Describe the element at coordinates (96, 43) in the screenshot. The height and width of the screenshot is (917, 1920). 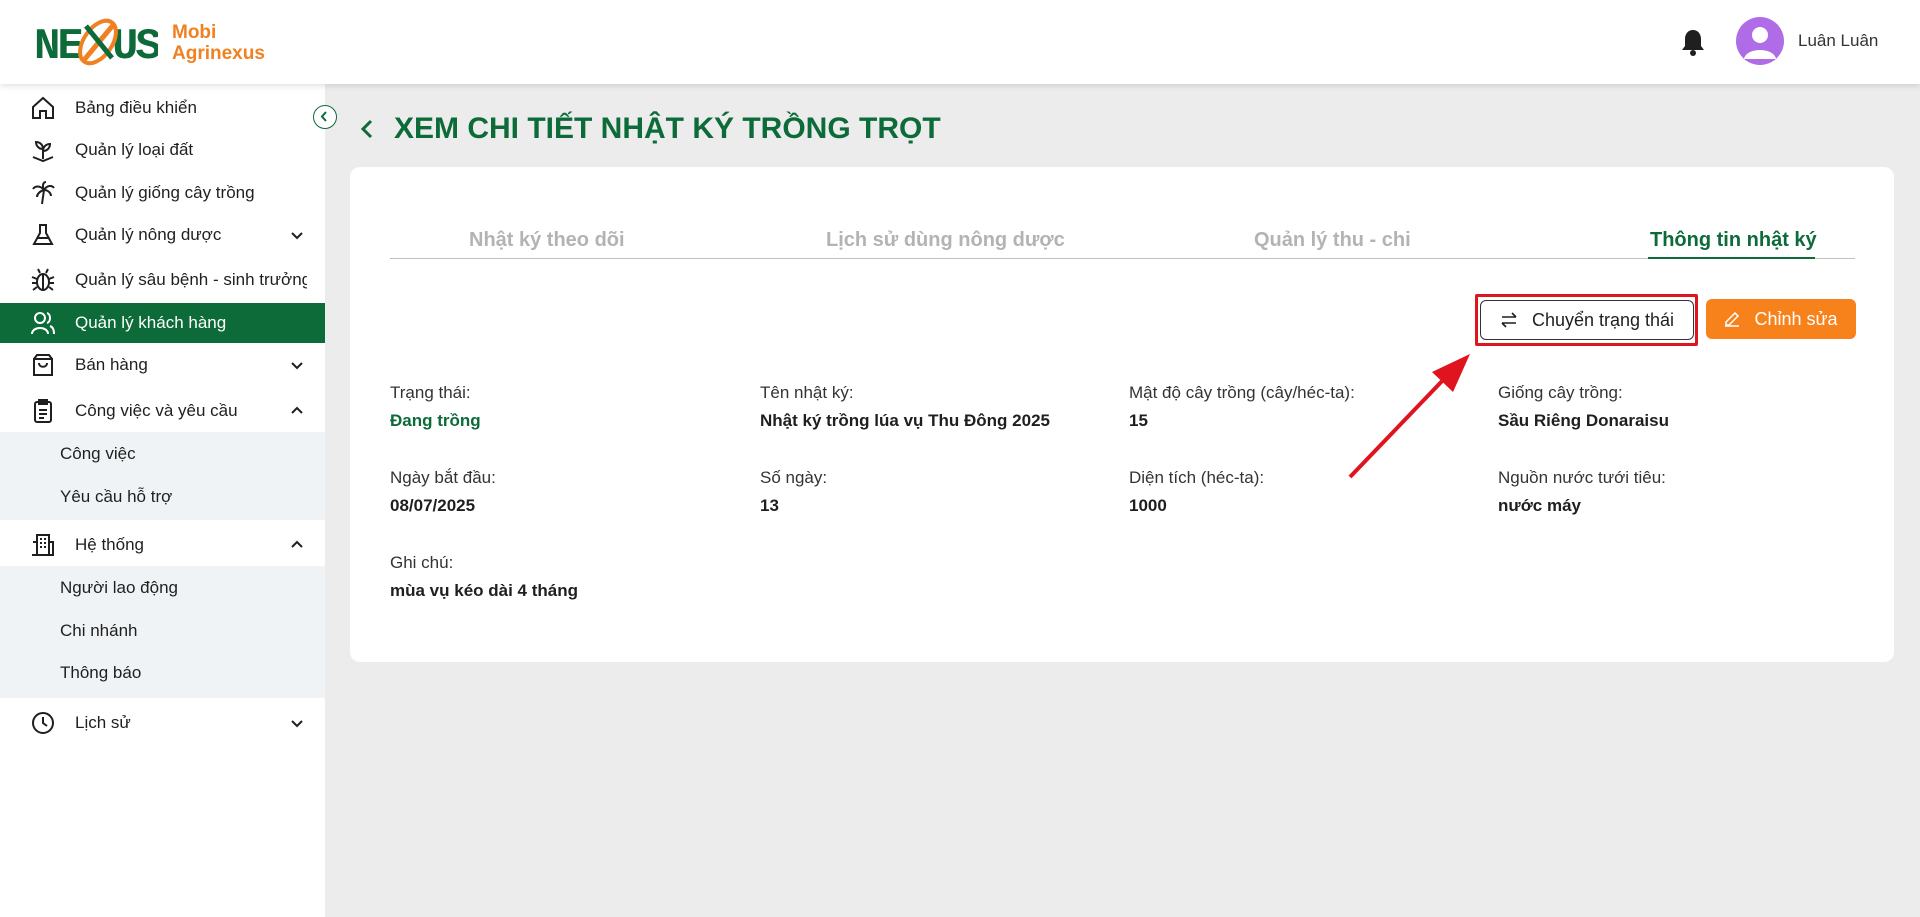
I see `nexus-logo-icon: NE US` at that location.